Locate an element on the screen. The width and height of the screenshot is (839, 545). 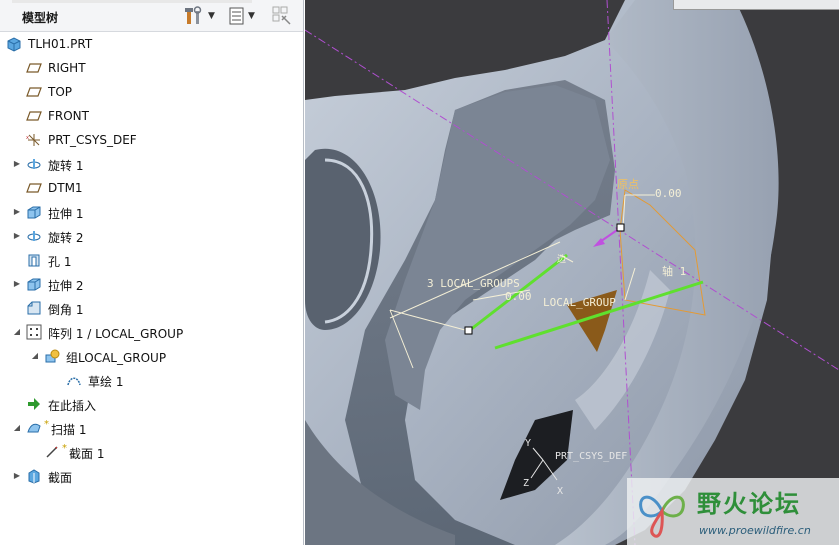
origin-label: 原点 is located at coordinates (628, 184).